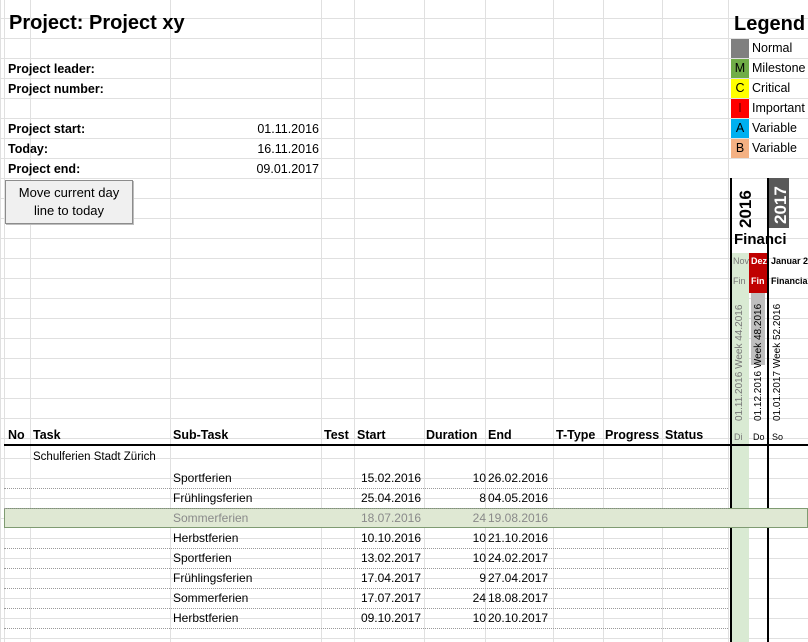 Image resolution: width=808 pixels, height=642 pixels. Describe the element at coordinates (738, 437) in the screenshot. I see `day-di: Di` at that location.